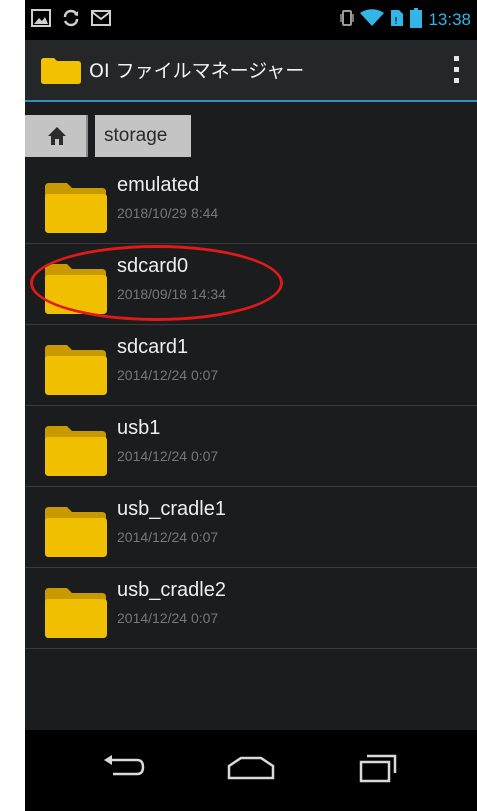 The height and width of the screenshot is (811, 477). I want to click on file-date: 2018/10/29 8:44, so click(168, 213).